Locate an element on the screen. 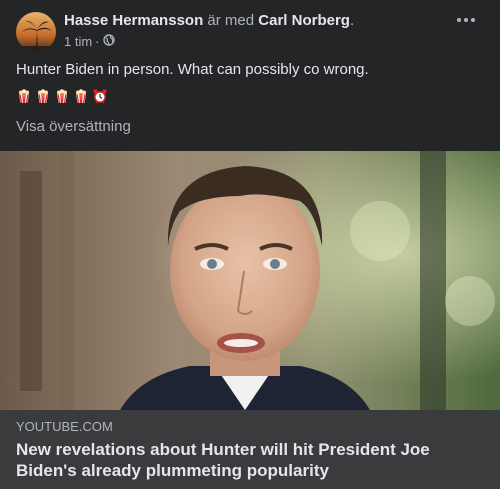 The width and height of the screenshot is (500, 489). see-translation-link: Visa översättning is located at coordinates (73, 126).